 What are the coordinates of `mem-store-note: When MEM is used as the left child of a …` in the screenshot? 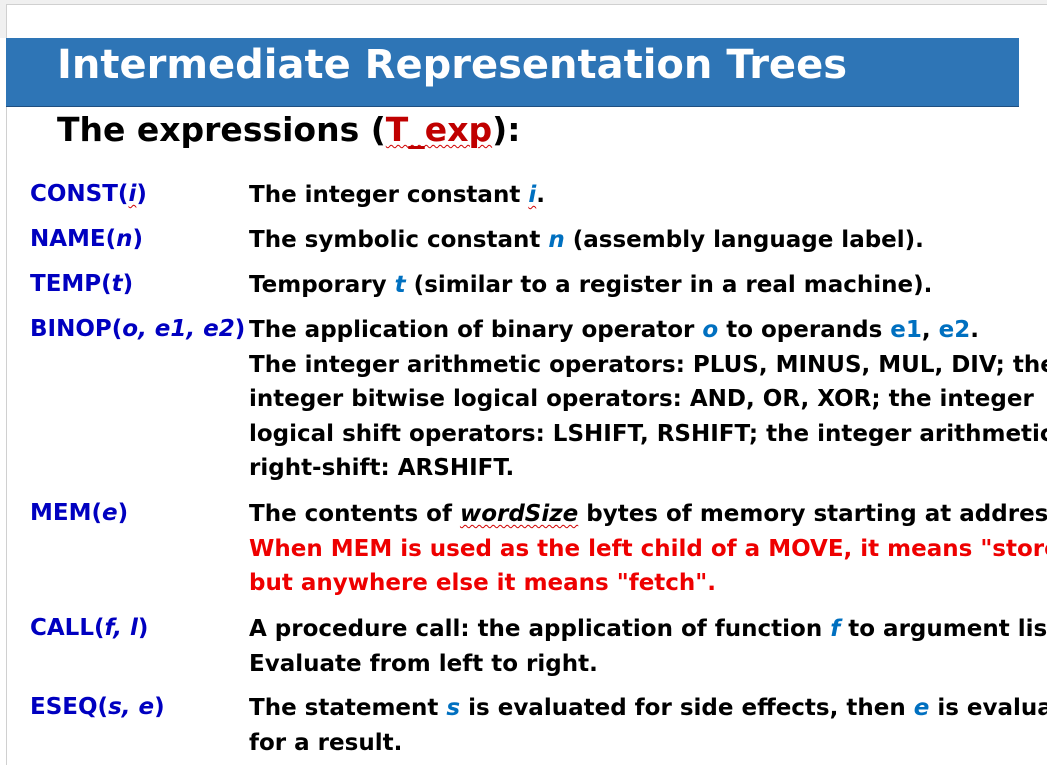 It's located at (648, 548).